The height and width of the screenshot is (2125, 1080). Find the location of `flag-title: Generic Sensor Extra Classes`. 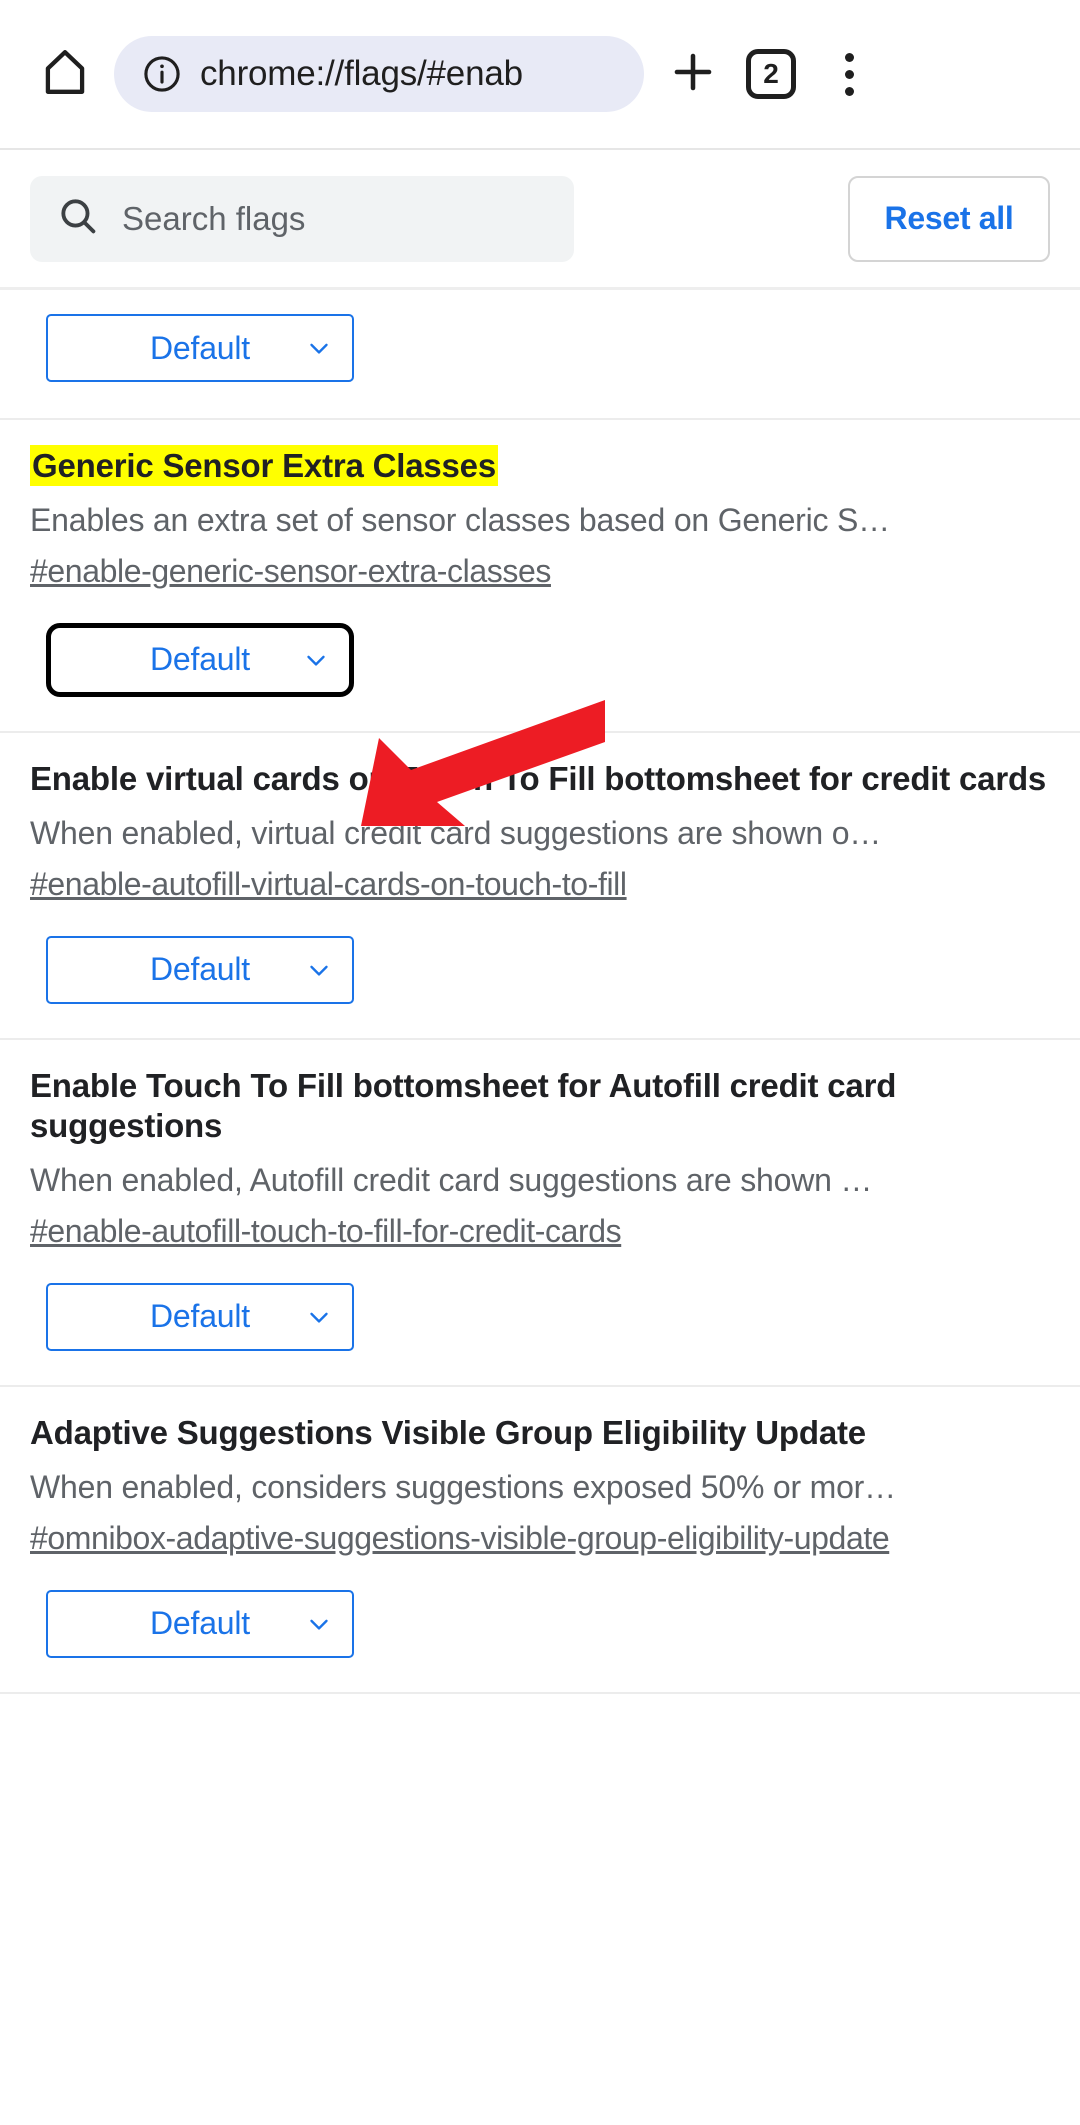

flag-title: Generic Sensor Extra Classes is located at coordinates (540, 453).